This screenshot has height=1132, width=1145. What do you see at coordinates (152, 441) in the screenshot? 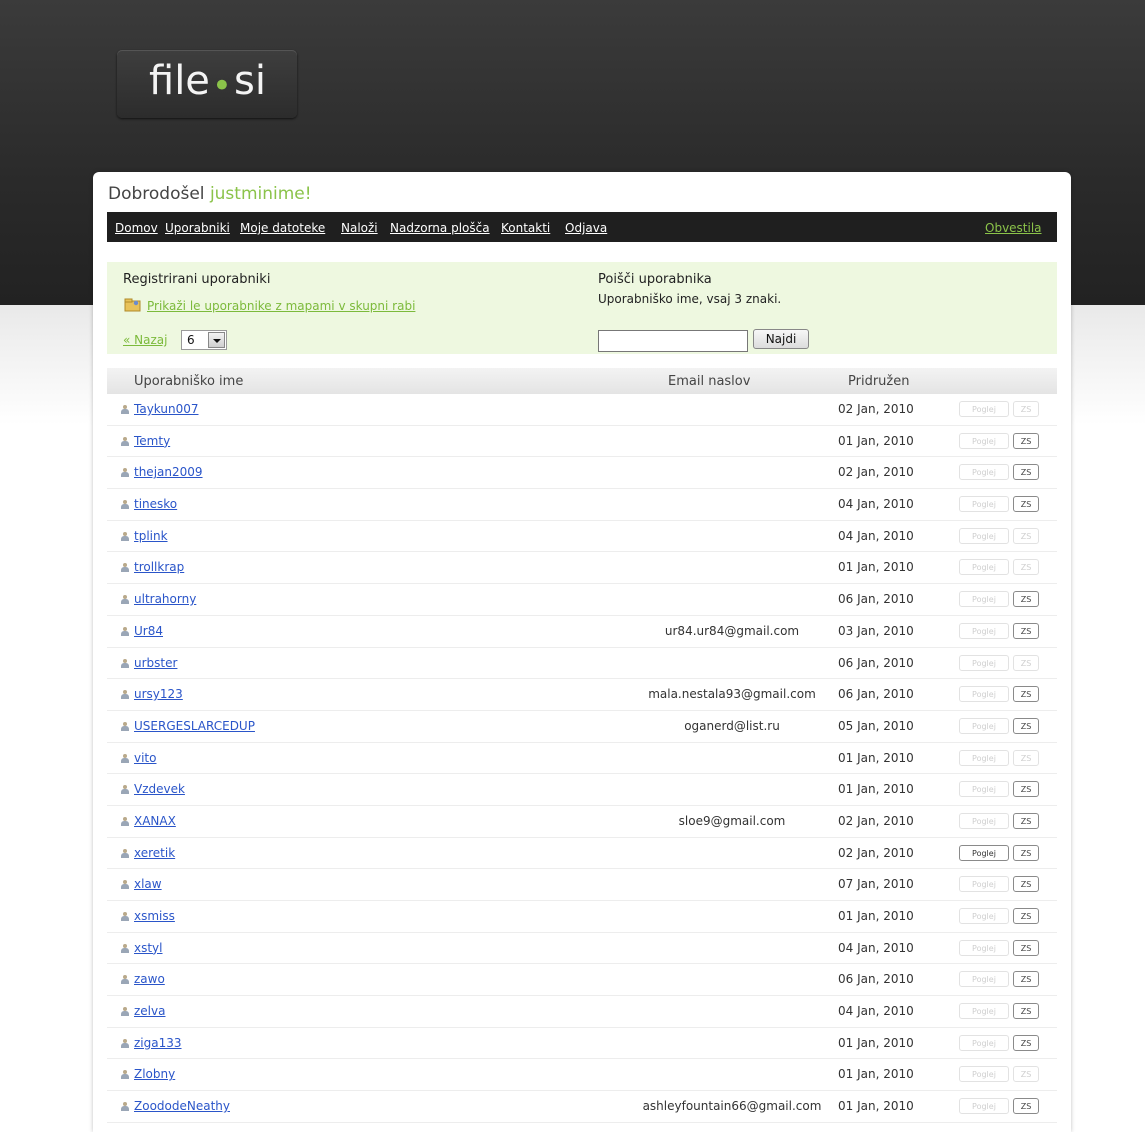
I see `username-link: Temty` at bounding box center [152, 441].